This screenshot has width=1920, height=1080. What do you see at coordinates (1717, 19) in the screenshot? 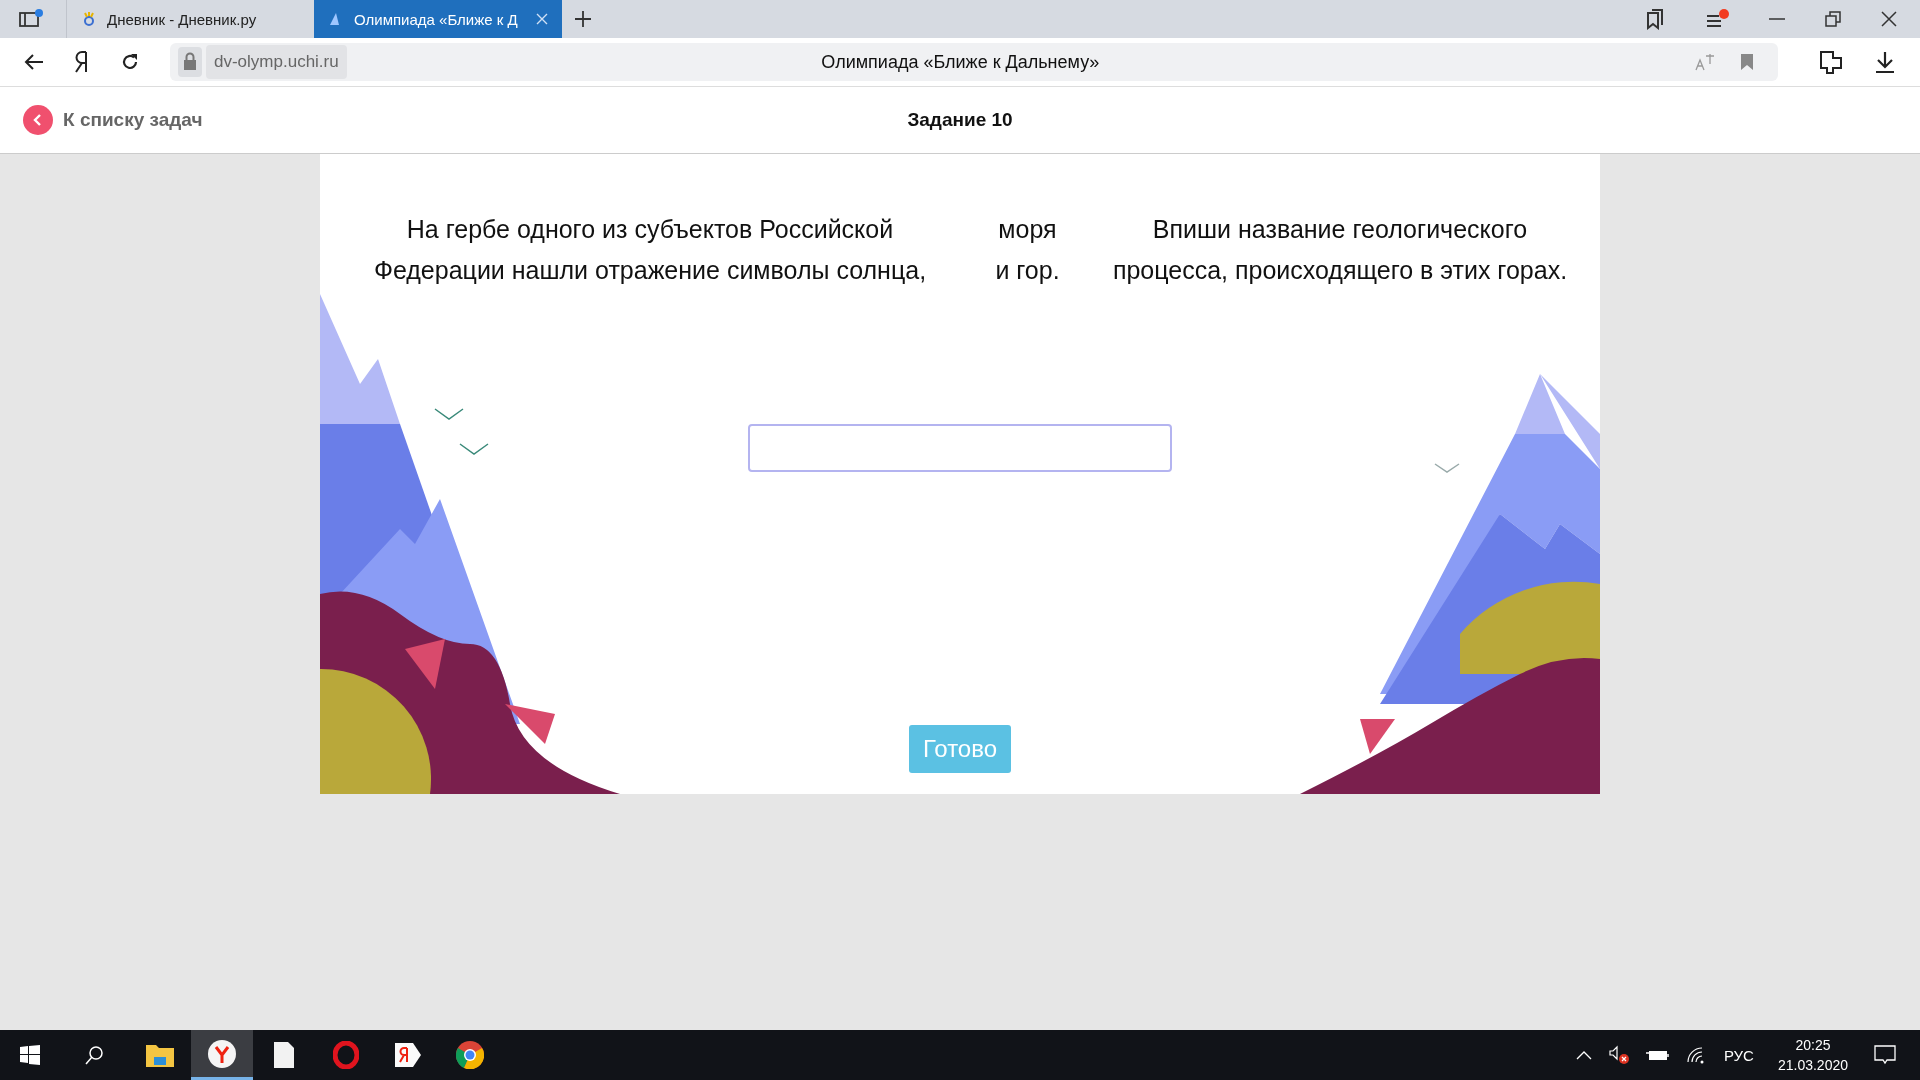
I see `menu-icon` at bounding box center [1717, 19].